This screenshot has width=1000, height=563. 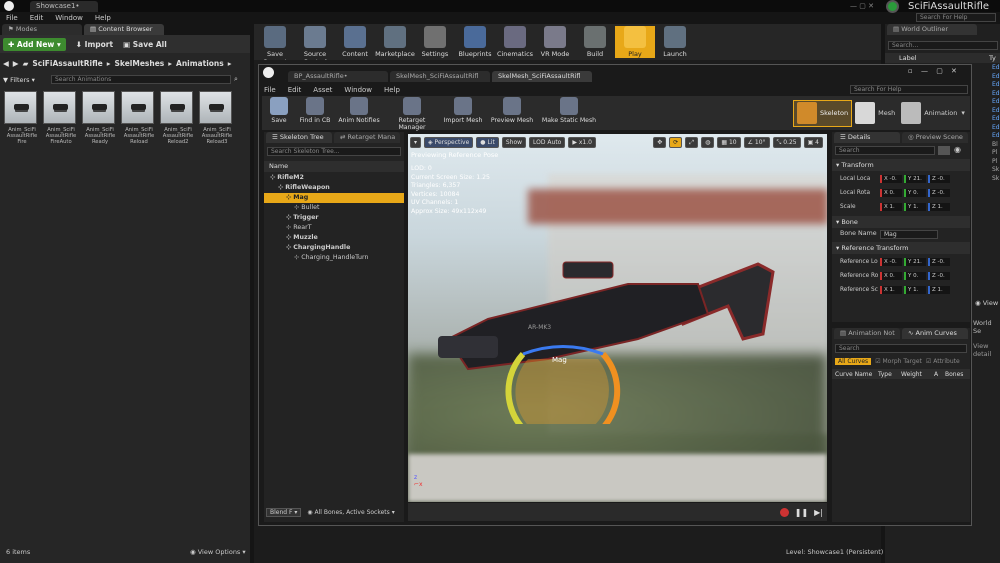 What do you see at coordinates (299, 137) in the screenshot?
I see `tab-skeleton-tree: ☰ Skeleton Tree` at bounding box center [299, 137].